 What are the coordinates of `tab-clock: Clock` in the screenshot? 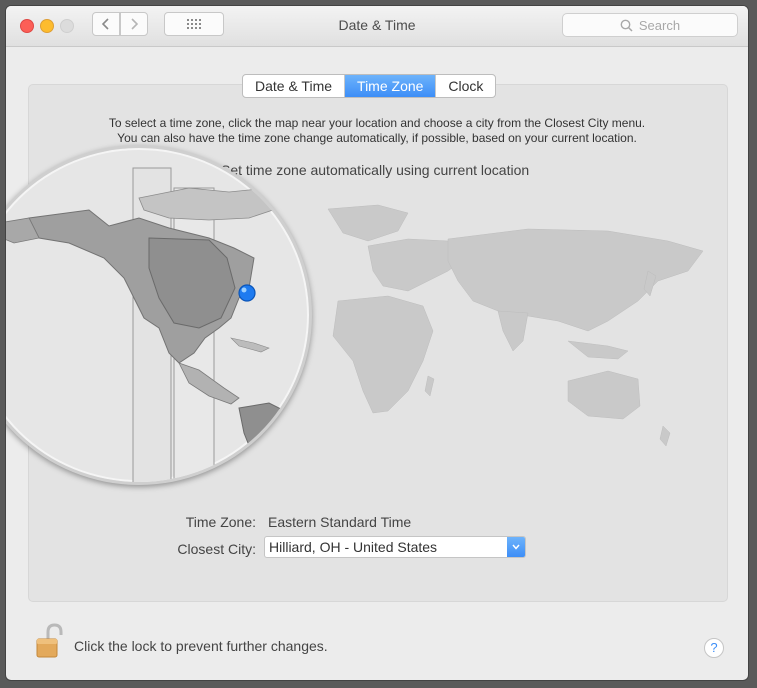 It's located at (465, 86).